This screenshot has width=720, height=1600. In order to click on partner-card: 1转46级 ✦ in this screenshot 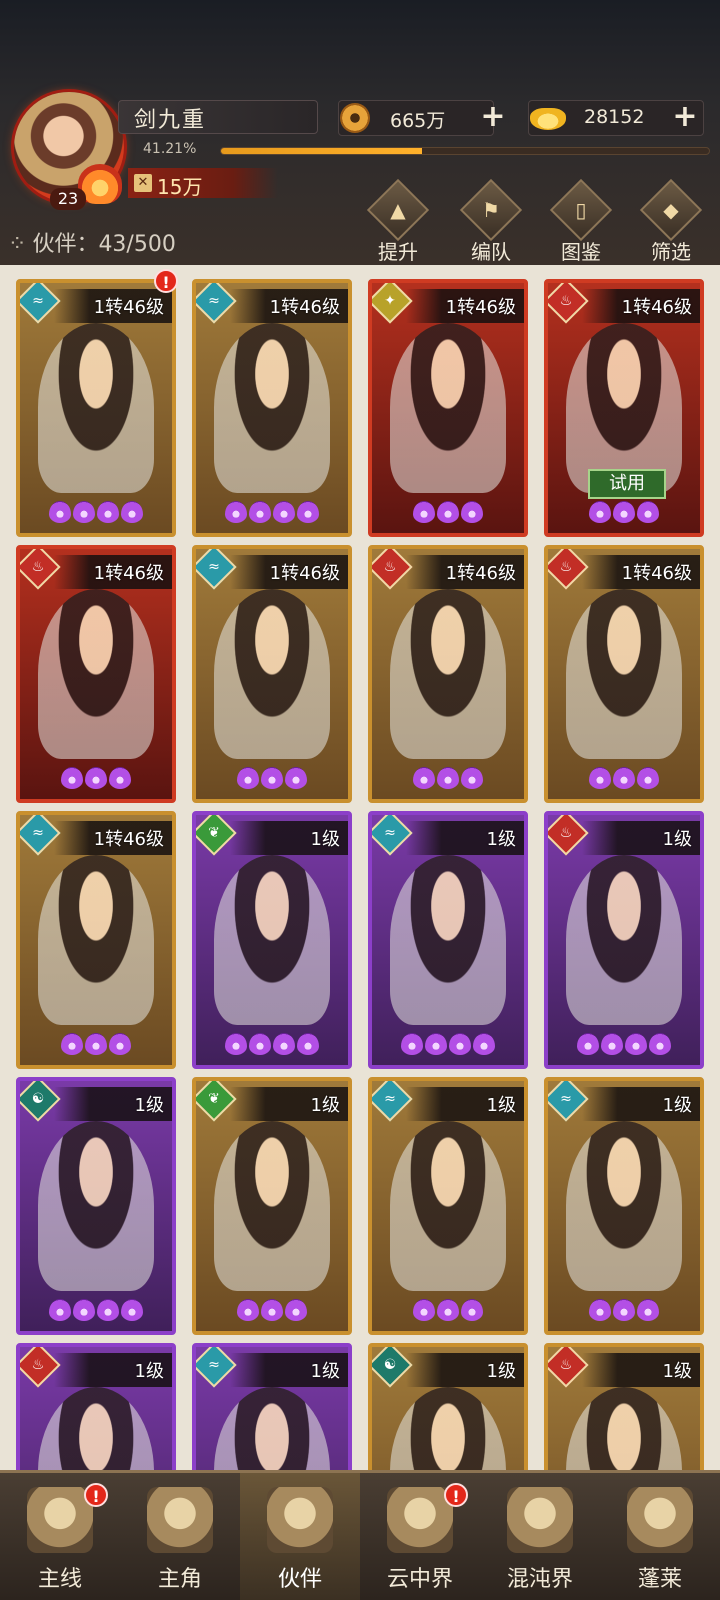, I will do `click(448, 408)`.